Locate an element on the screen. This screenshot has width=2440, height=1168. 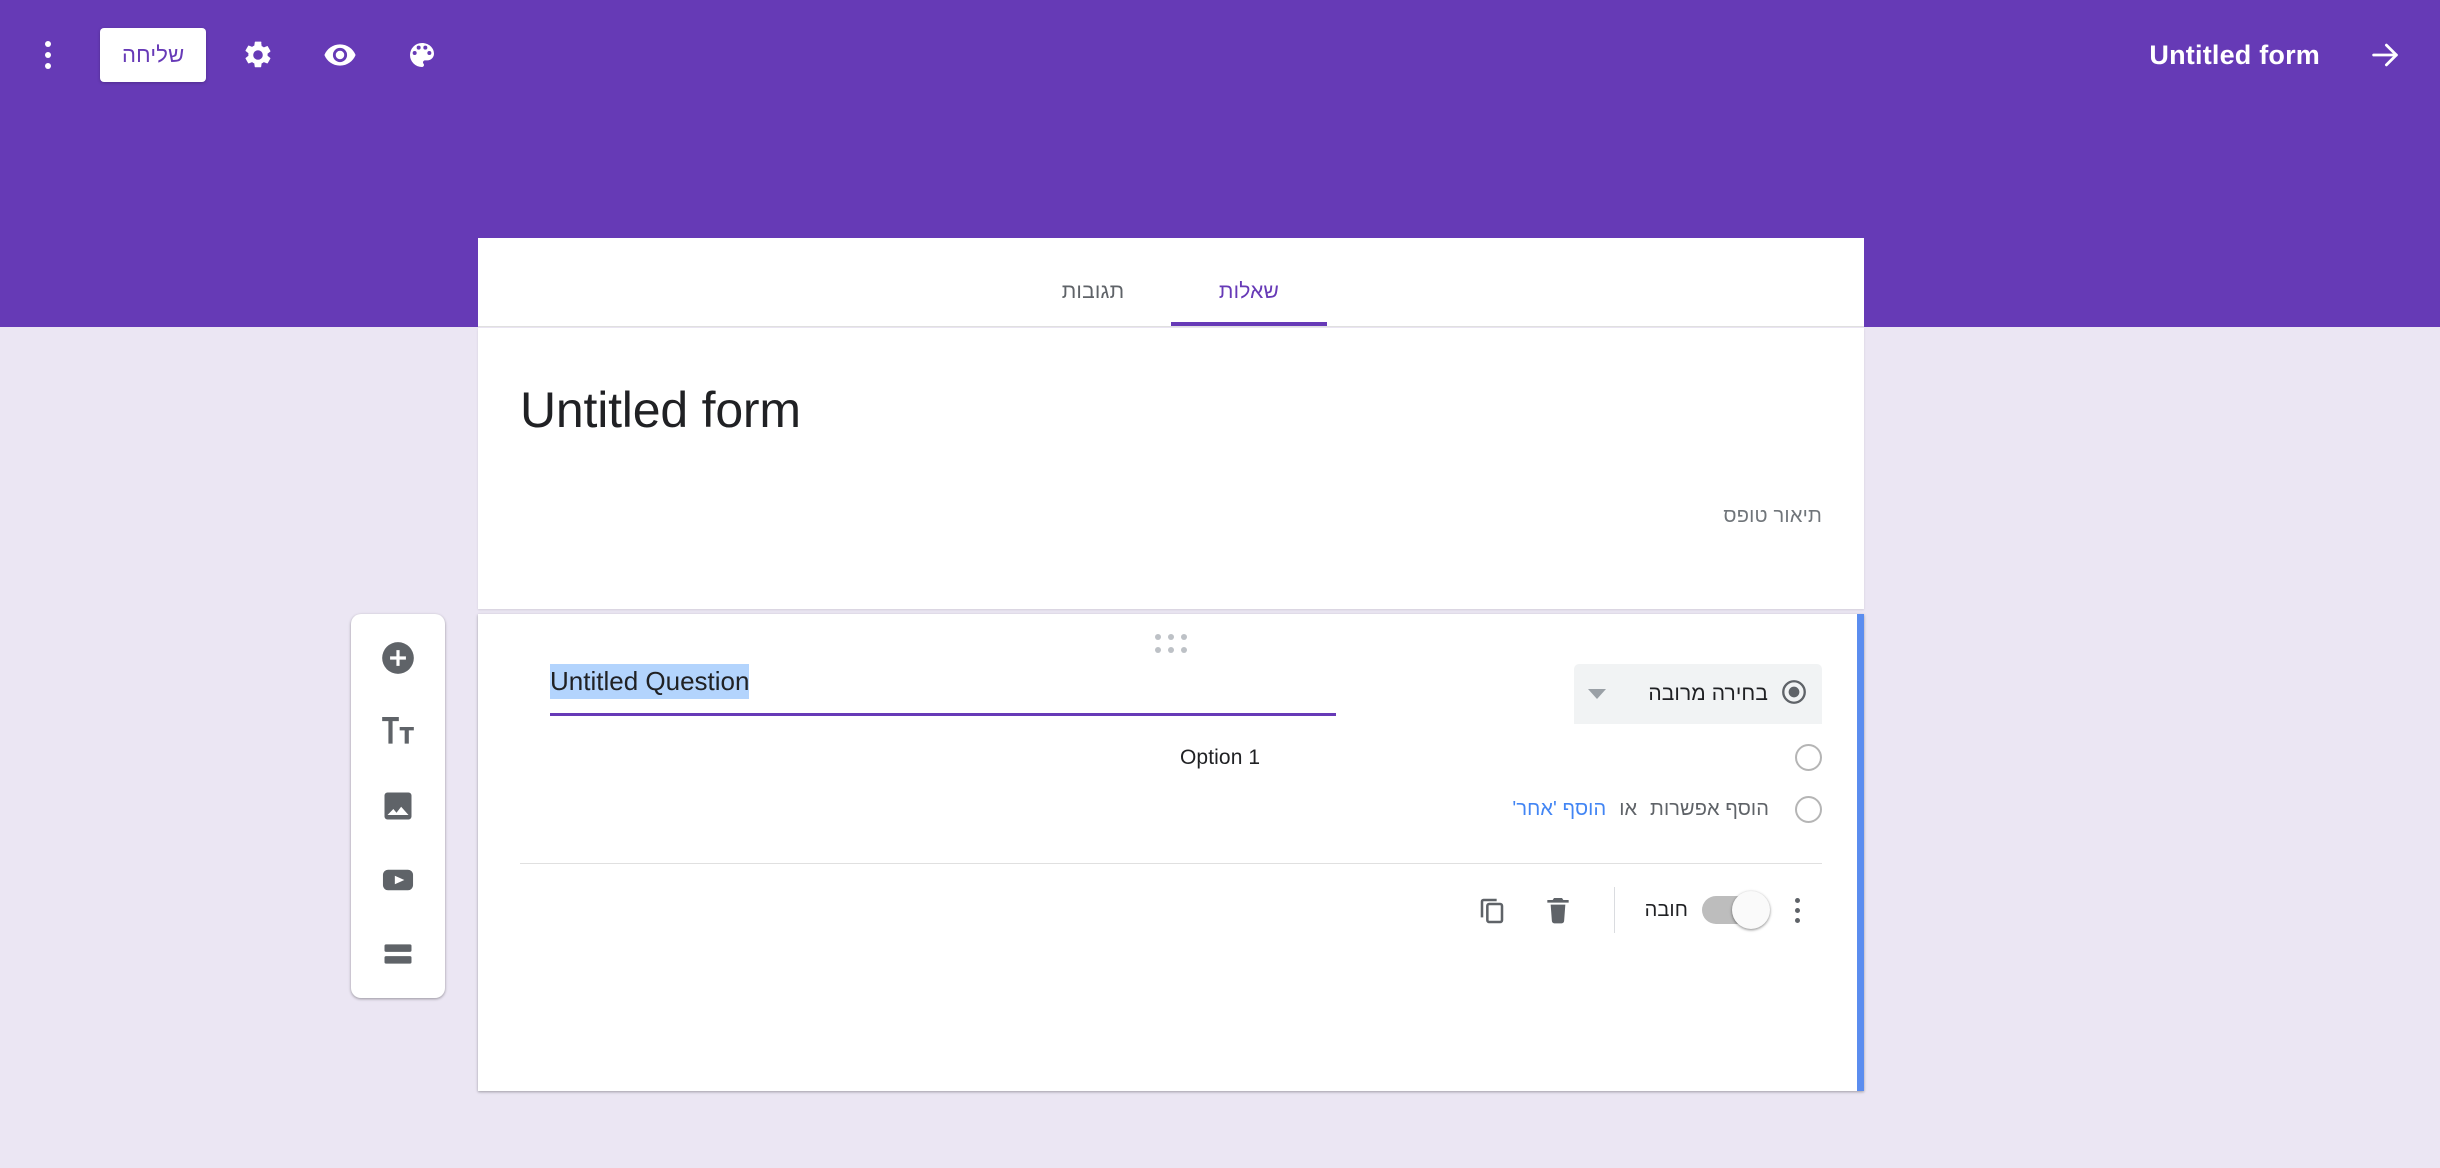
editor-tabs: שאלות תגובות is located at coordinates (1171, 282).